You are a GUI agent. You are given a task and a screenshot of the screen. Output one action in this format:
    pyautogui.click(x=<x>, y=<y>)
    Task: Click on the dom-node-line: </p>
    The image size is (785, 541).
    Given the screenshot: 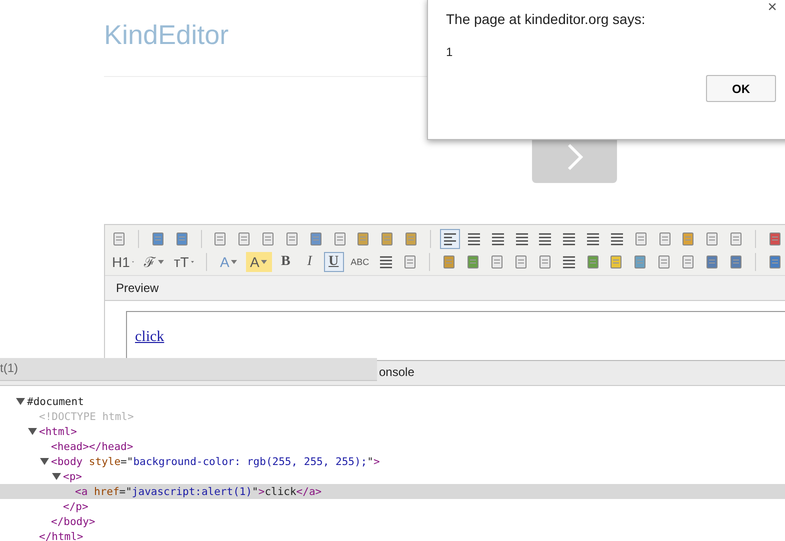 What is the action you would take?
    pyautogui.click(x=75, y=506)
    